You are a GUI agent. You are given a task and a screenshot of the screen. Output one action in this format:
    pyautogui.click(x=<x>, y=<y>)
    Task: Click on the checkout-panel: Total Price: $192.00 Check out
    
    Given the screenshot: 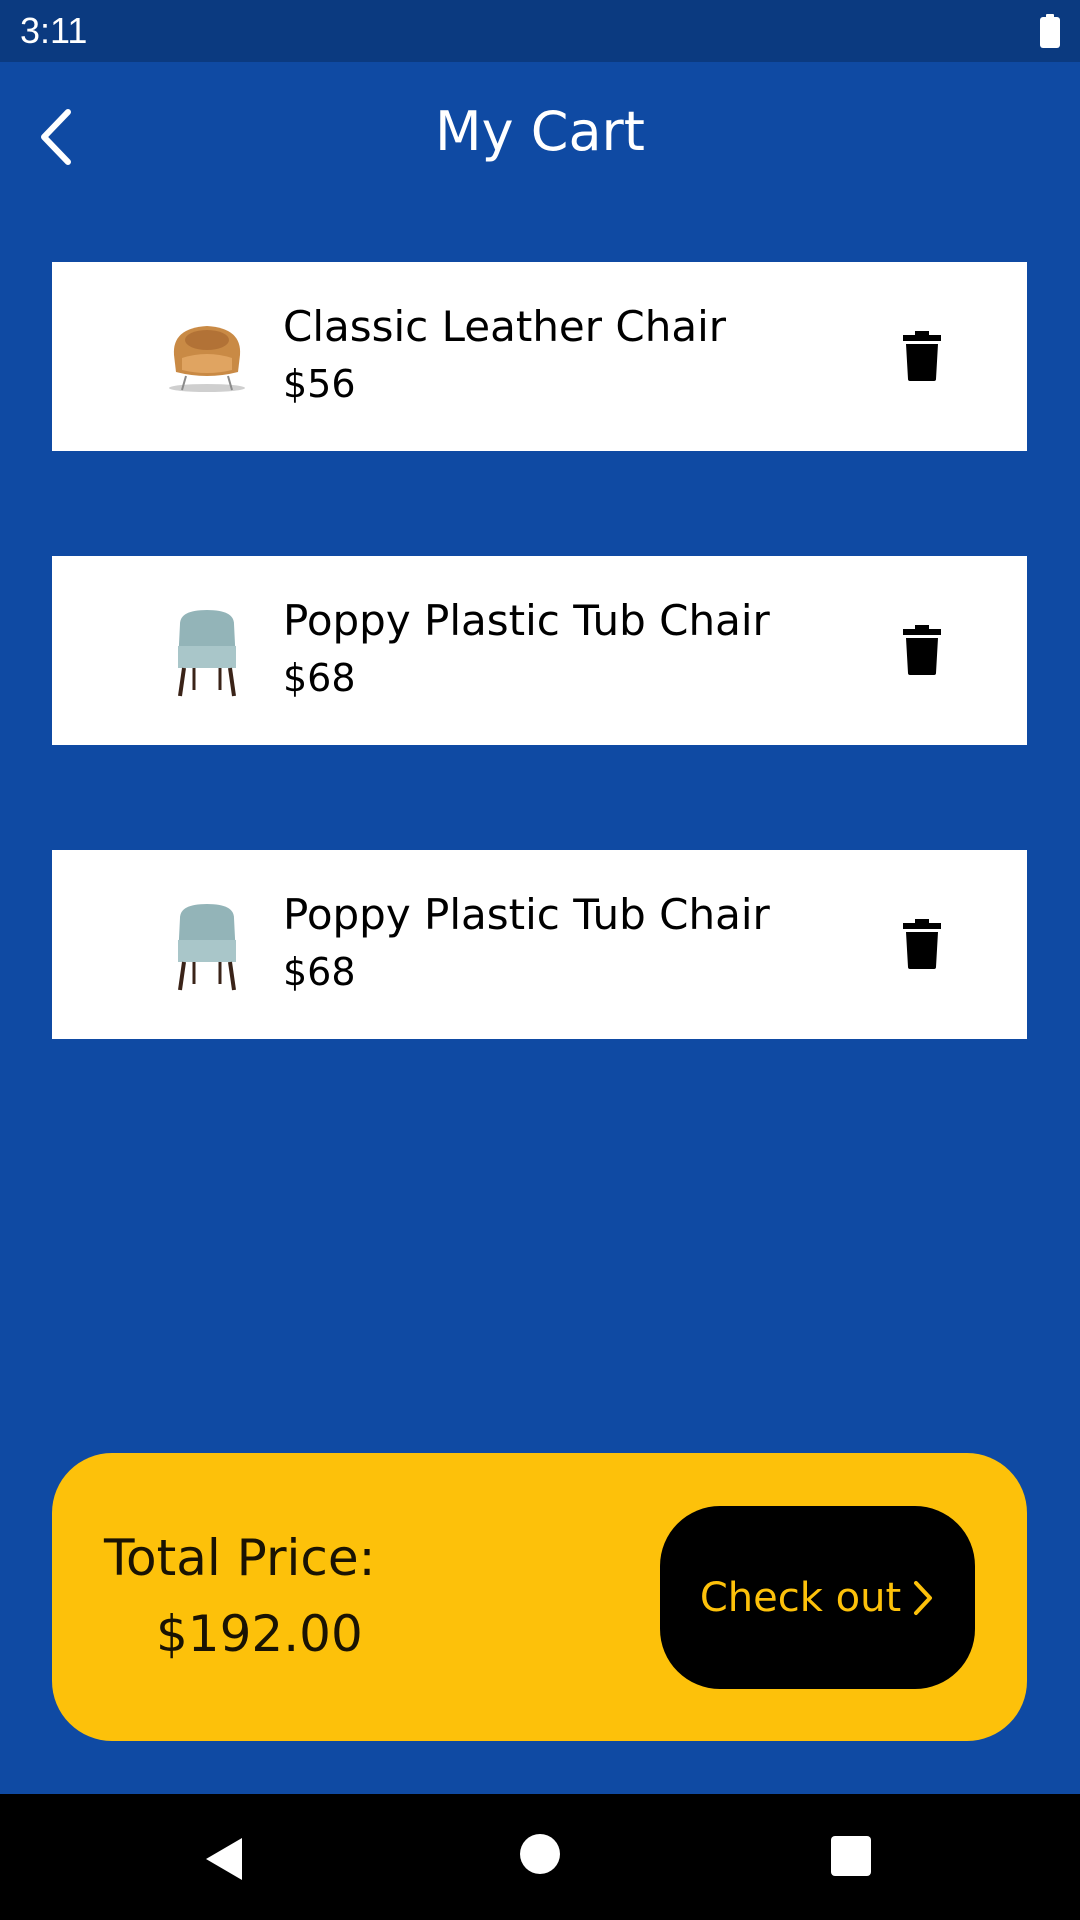 What is the action you would take?
    pyautogui.click(x=539, y=1597)
    